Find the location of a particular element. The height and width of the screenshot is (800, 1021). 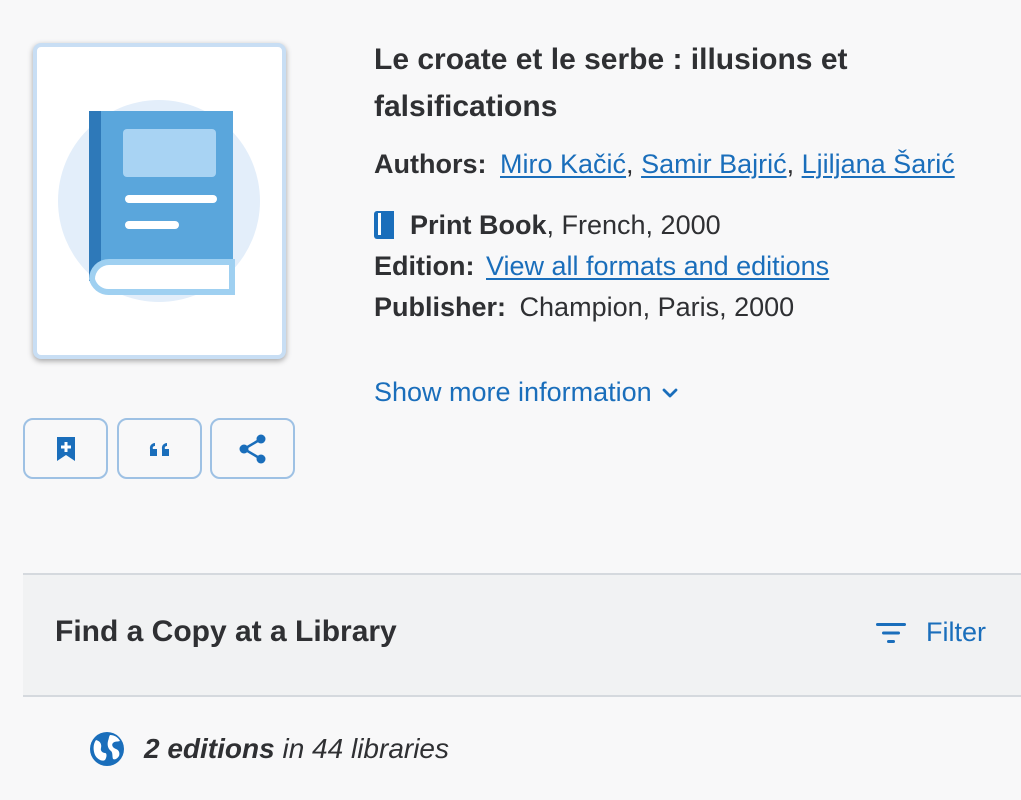

format-row: Print Book, French, 2000 is located at coordinates (547, 225).